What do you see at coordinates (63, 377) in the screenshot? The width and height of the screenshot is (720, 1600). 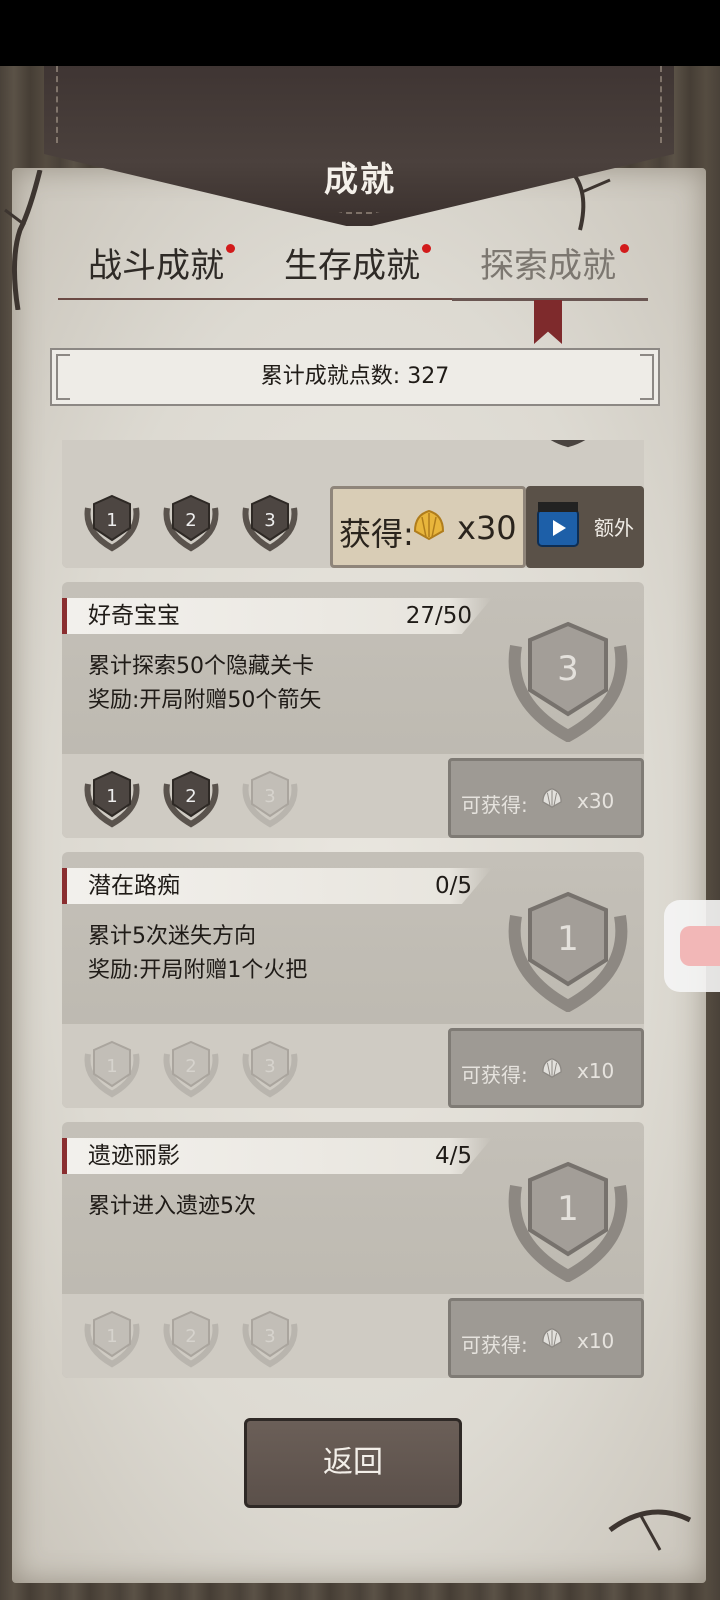 I see `bracket-left` at bounding box center [63, 377].